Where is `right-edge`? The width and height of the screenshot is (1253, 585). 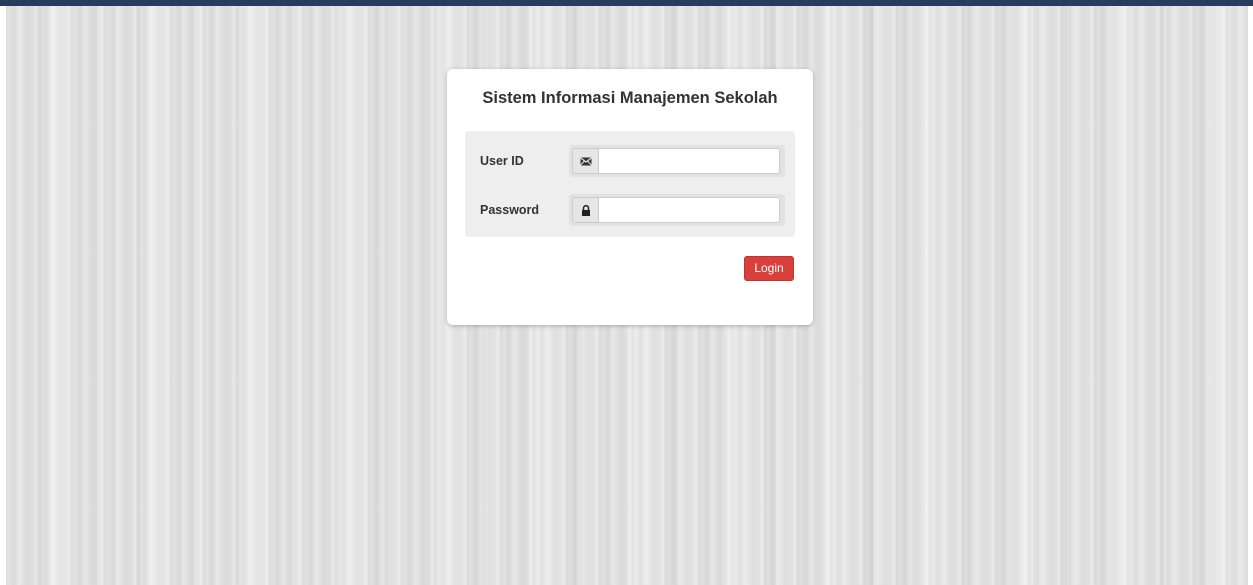
right-edge is located at coordinates (1250, 295).